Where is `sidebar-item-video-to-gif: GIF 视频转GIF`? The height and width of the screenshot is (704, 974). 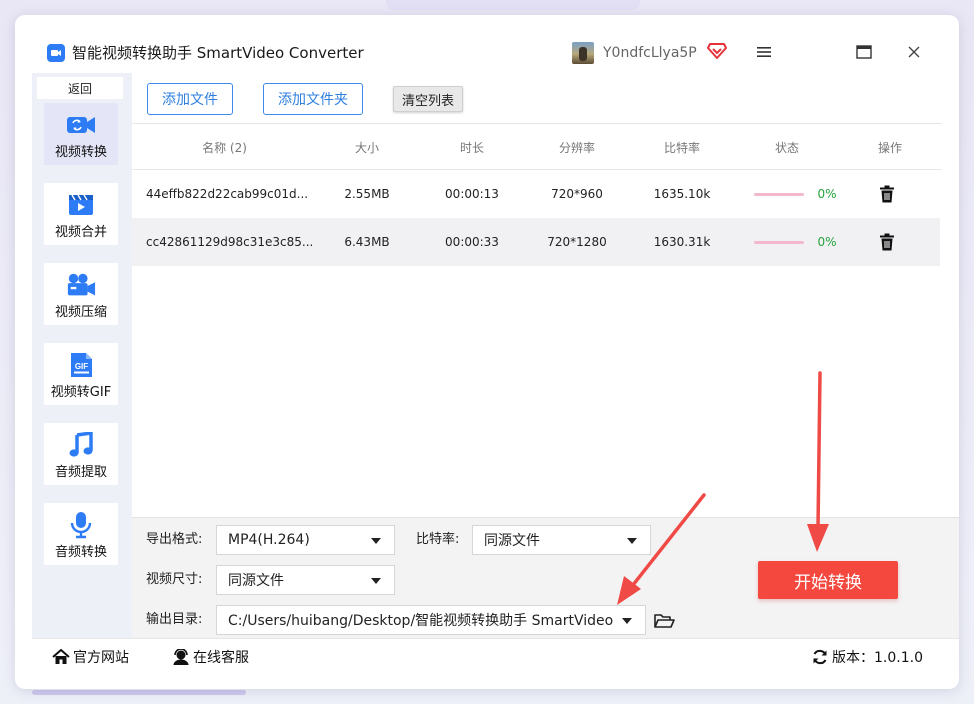
sidebar-item-video-to-gif: GIF 视频转GIF is located at coordinates (81, 374).